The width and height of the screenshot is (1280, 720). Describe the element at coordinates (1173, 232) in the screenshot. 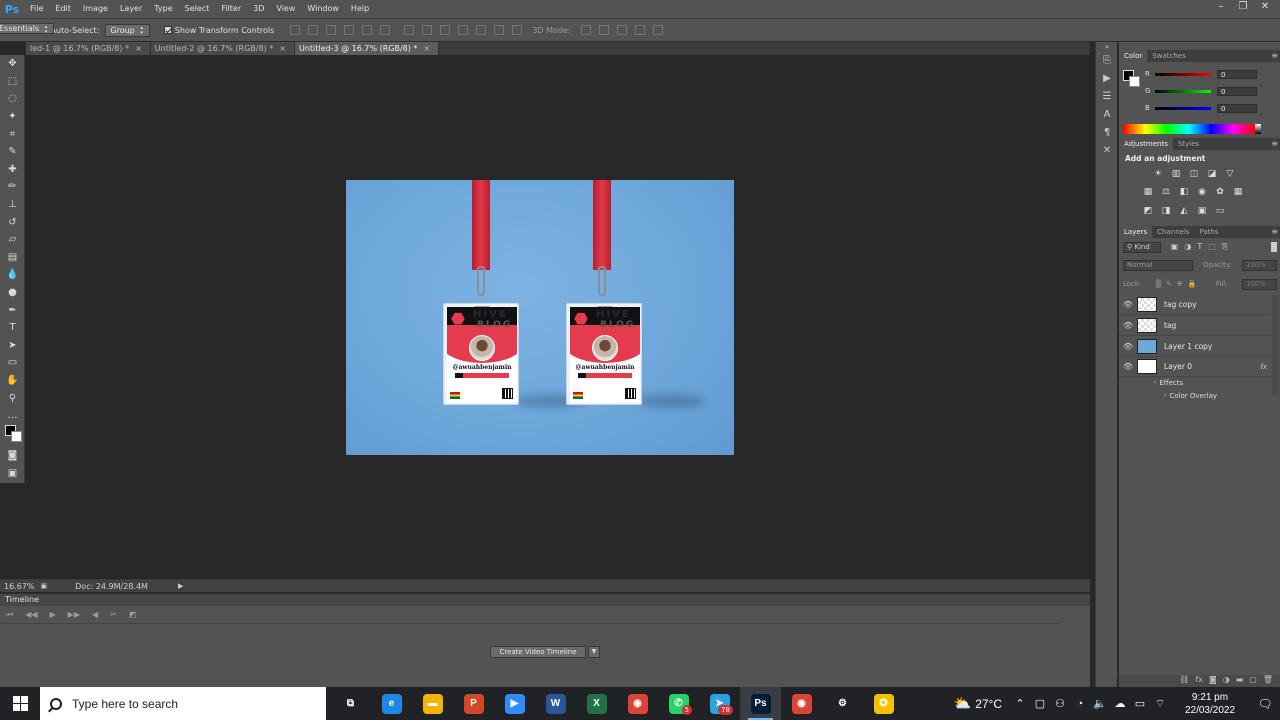

I see `tab-channels: Channels` at that location.